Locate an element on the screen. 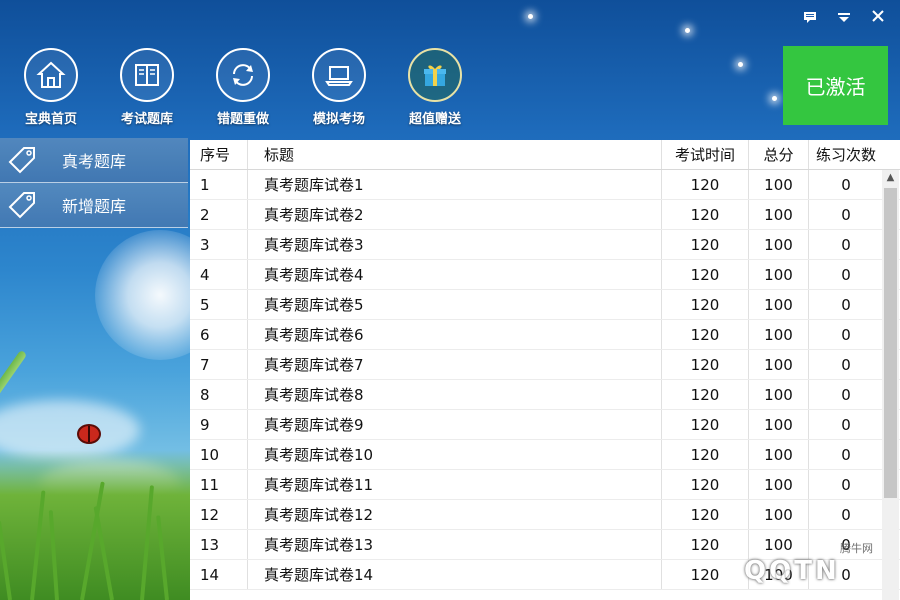  table-row: 9 真考题库试卷9 120 100 0 is located at coordinates (545, 425).